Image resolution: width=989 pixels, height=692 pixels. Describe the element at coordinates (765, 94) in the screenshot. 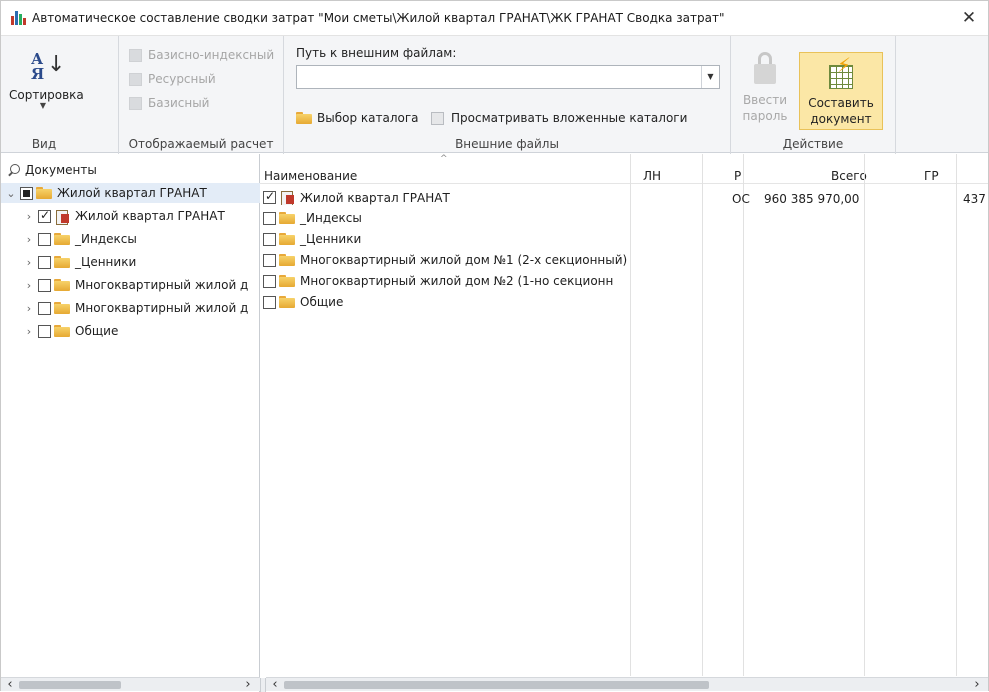

I see `enter-password-button: Ввести пароль` at that location.